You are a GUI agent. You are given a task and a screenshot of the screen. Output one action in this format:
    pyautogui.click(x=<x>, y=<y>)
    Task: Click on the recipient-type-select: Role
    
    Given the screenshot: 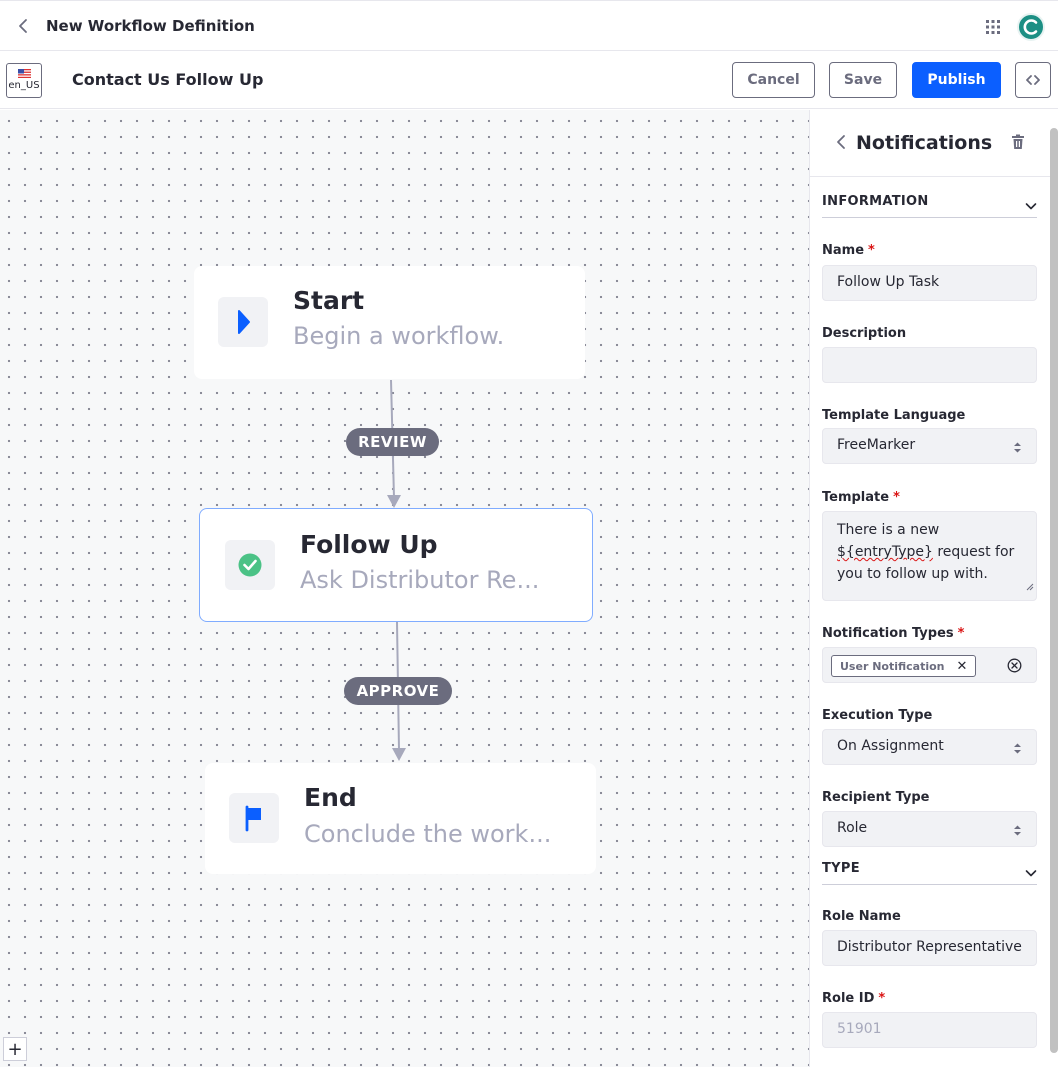 What is the action you would take?
    pyautogui.click(x=929, y=829)
    